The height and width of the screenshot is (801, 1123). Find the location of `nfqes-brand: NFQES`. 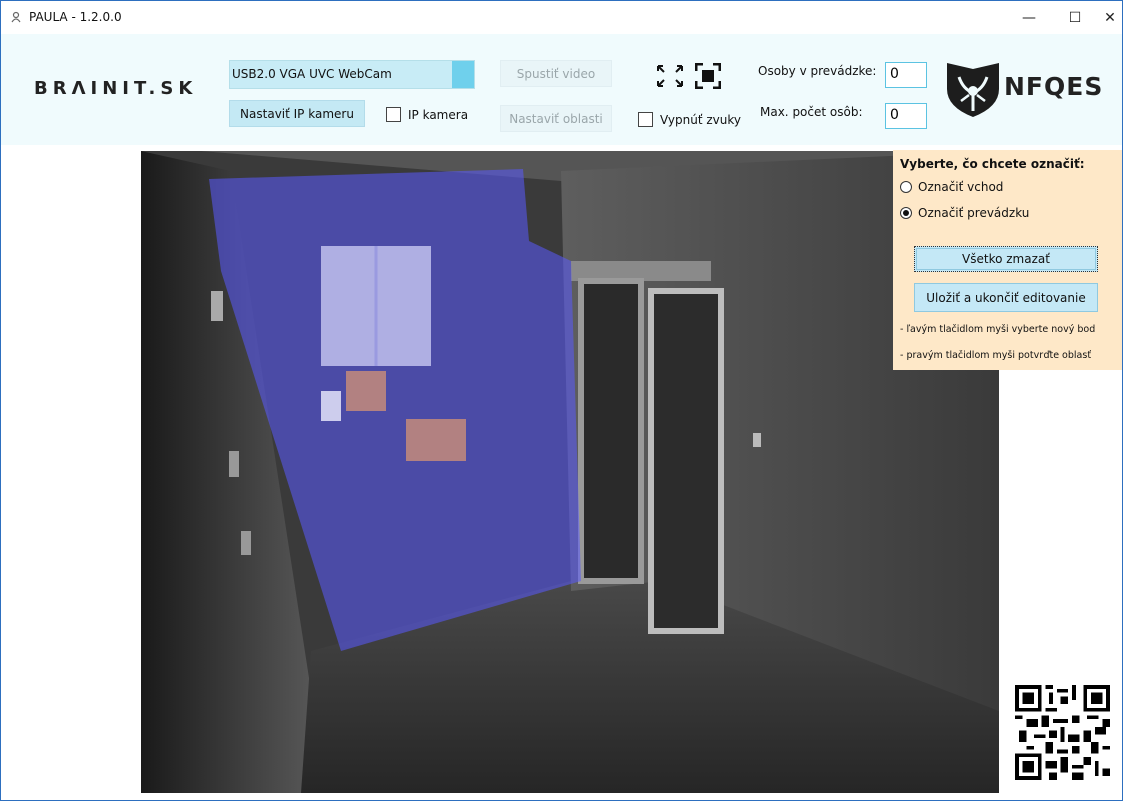

nfqes-brand: NFQES is located at coordinates (1054, 86).